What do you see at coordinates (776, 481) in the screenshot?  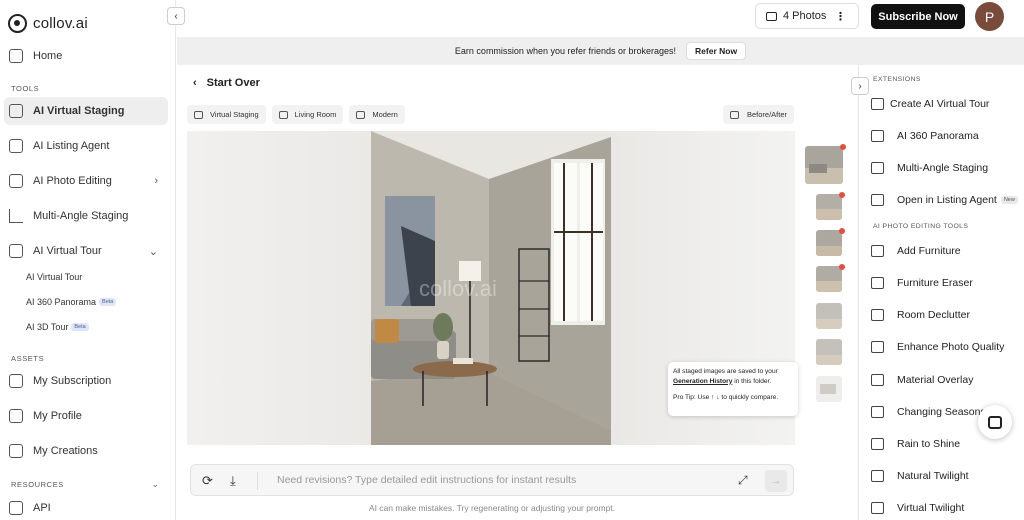 I see `send-button: →` at bounding box center [776, 481].